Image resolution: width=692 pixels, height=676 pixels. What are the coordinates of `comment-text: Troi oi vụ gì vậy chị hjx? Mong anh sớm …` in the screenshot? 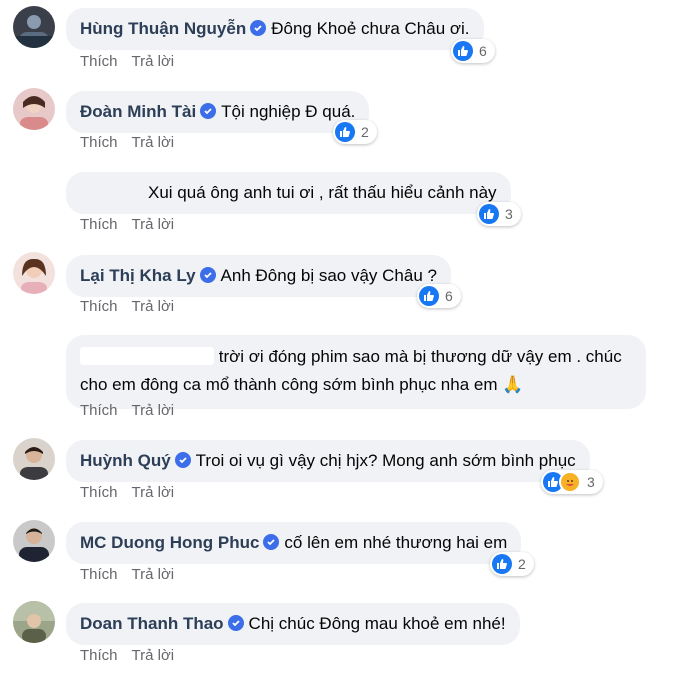 It's located at (385, 460).